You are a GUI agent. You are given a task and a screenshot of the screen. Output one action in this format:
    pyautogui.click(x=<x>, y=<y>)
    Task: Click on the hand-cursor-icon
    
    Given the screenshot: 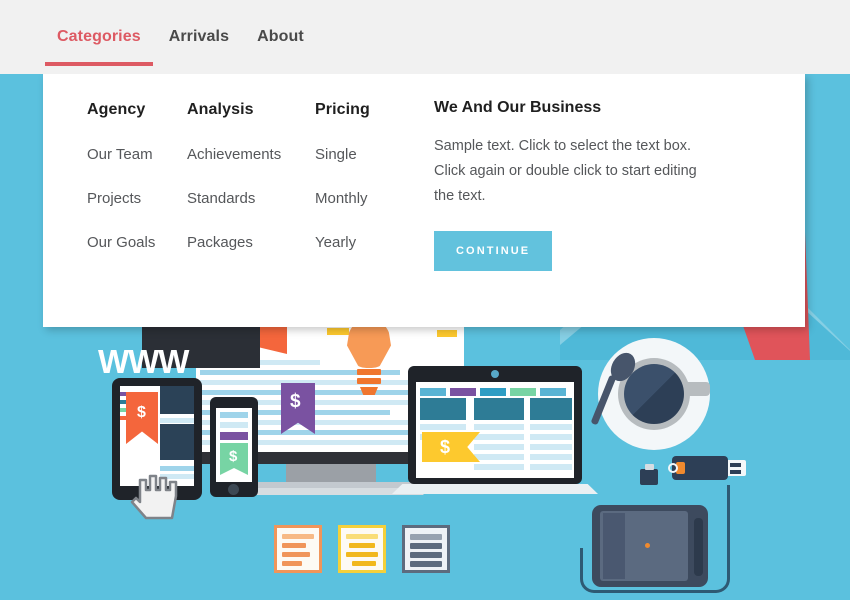 What is the action you would take?
    pyautogui.click(x=154, y=497)
    